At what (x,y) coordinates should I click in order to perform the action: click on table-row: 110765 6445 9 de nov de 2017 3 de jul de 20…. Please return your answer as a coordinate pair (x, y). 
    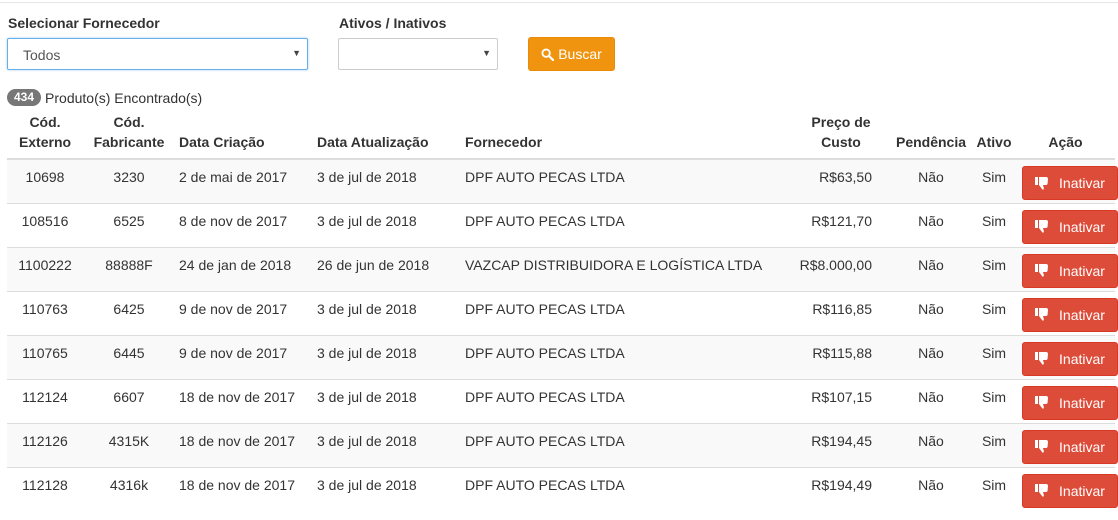
    Looking at the image, I should click on (562, 356).